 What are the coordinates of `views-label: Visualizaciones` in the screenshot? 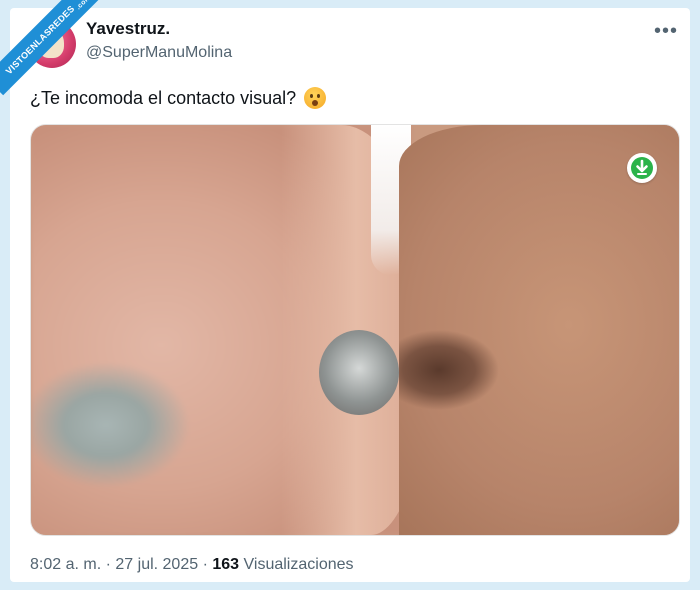 It's located at (298, 564).